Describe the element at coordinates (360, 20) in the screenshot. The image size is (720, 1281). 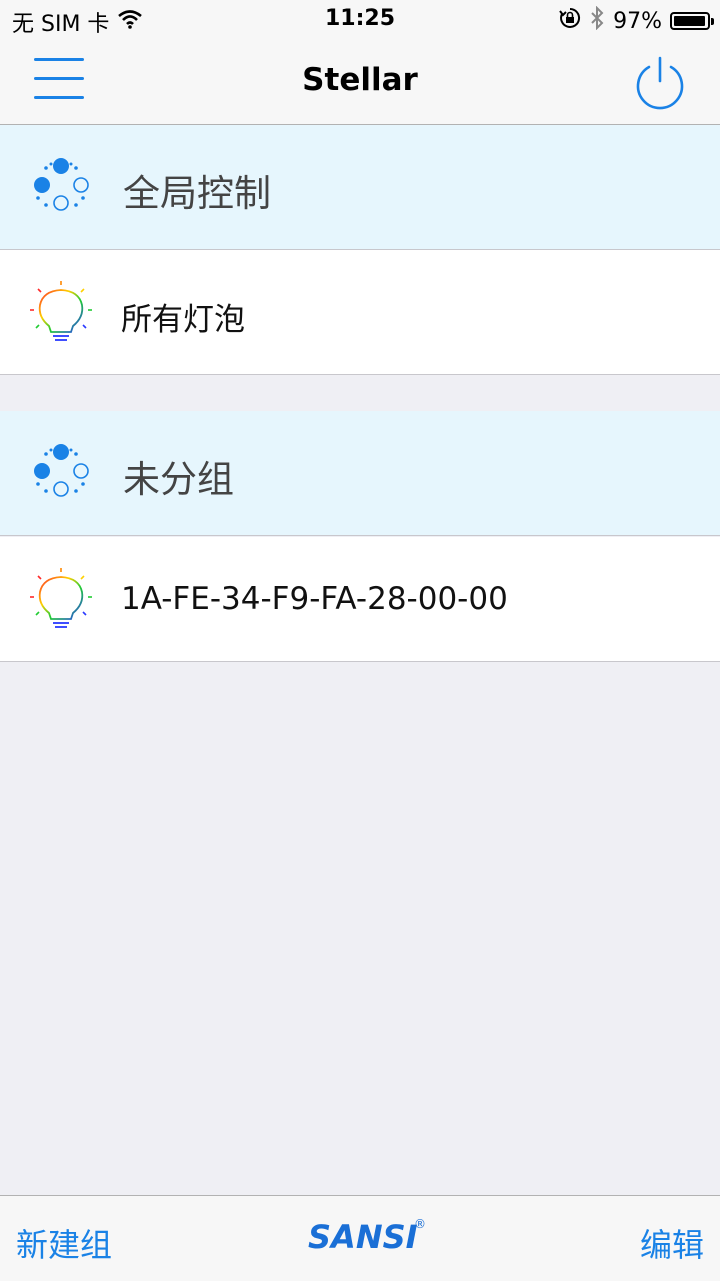
I see `status-bar: 无 SIM 卡 11:25 97%` at that location.